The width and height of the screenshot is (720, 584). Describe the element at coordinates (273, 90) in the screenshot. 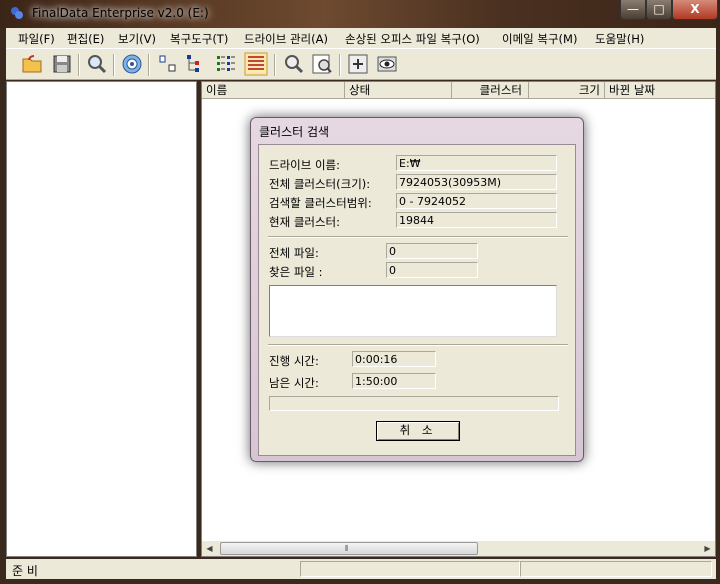

I see `column-header-name: 이름` at that location.